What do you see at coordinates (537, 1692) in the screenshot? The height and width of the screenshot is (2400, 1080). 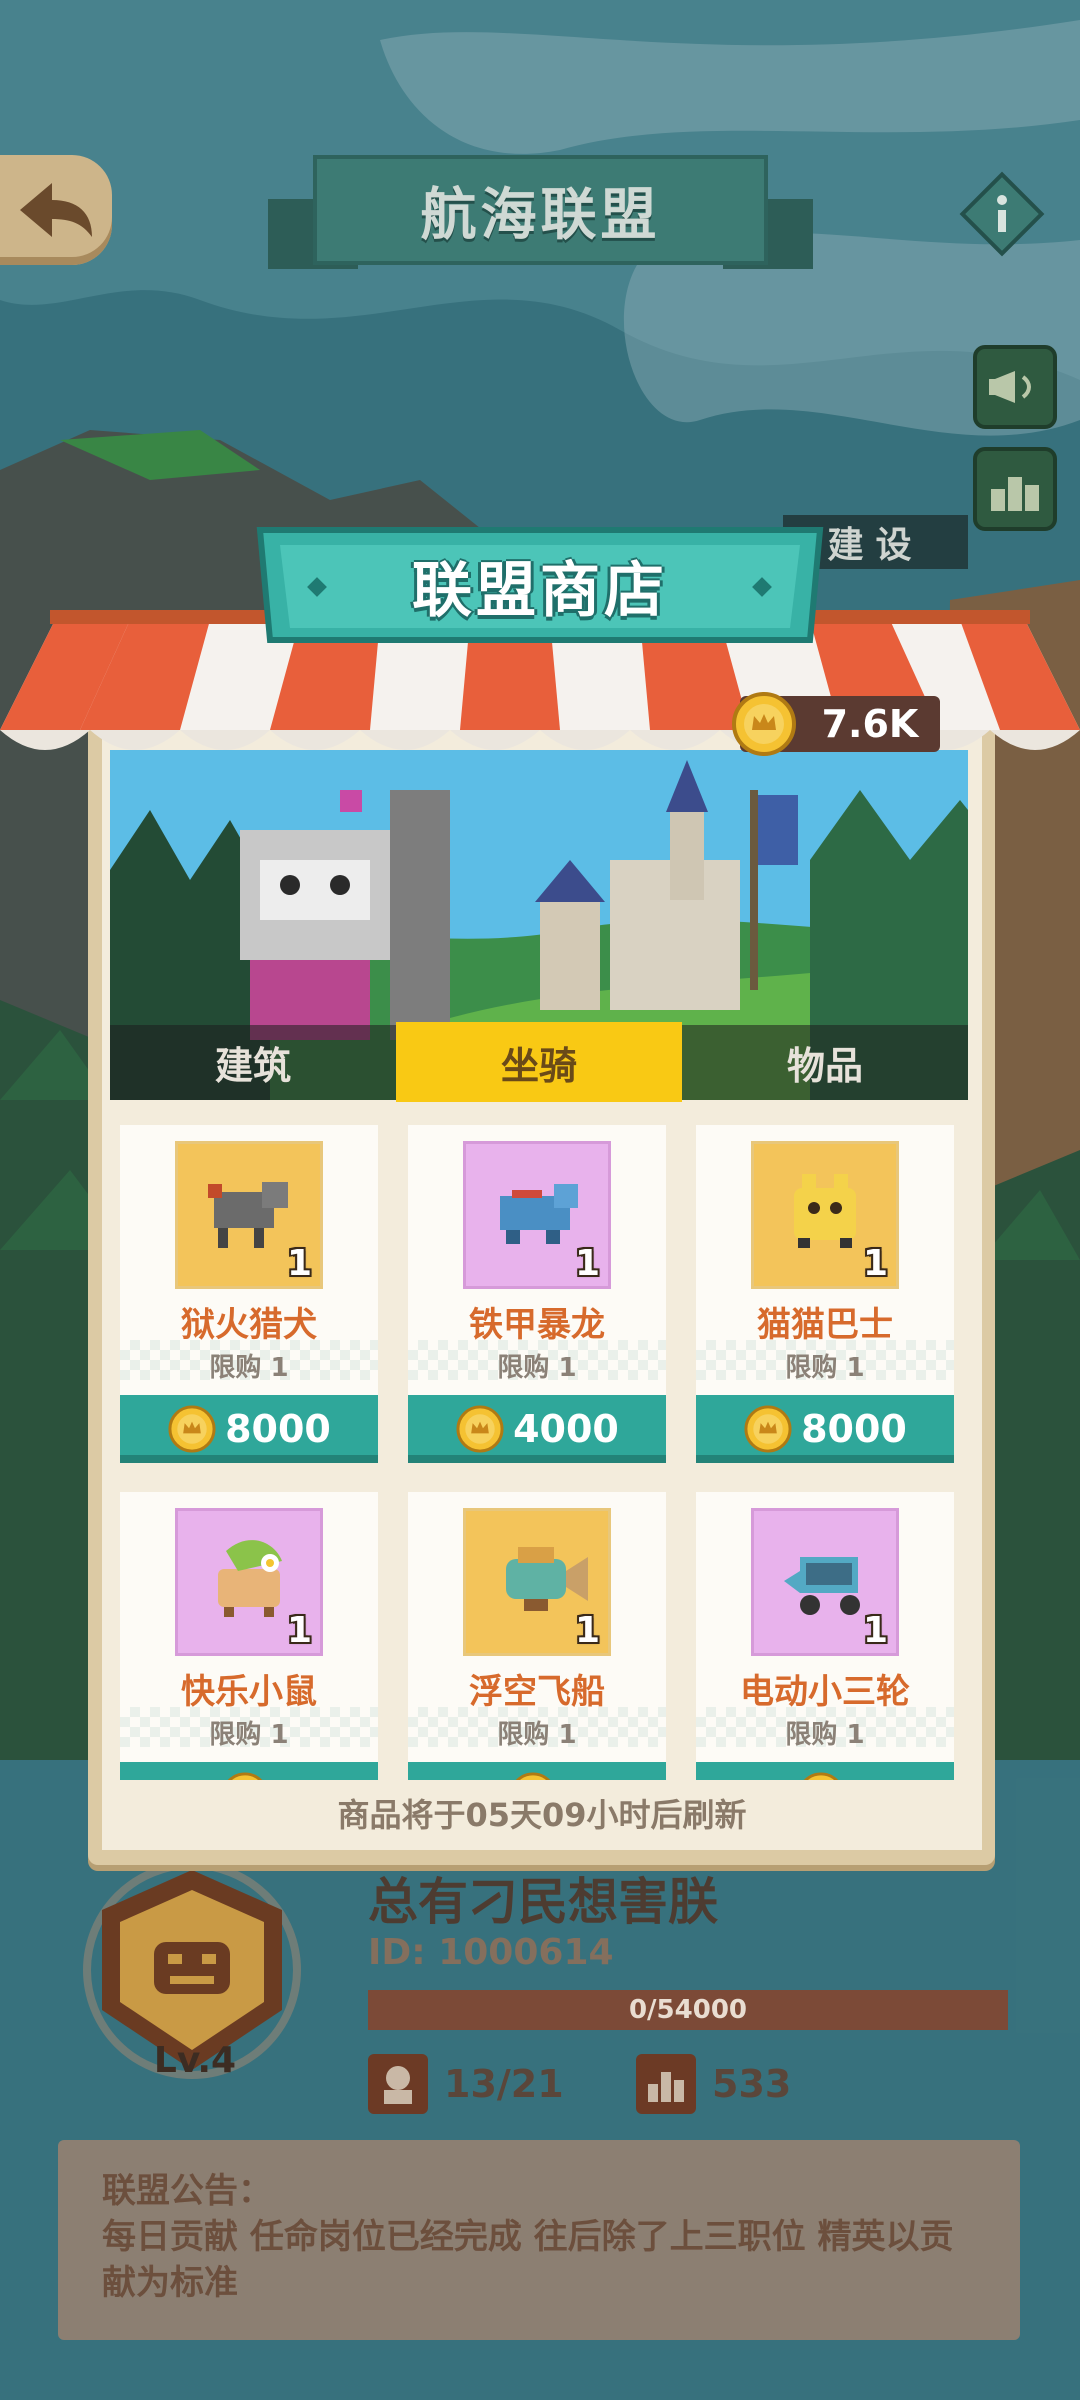 I see `item-name: 浮空飞船` at bounding box center [537, 1692].